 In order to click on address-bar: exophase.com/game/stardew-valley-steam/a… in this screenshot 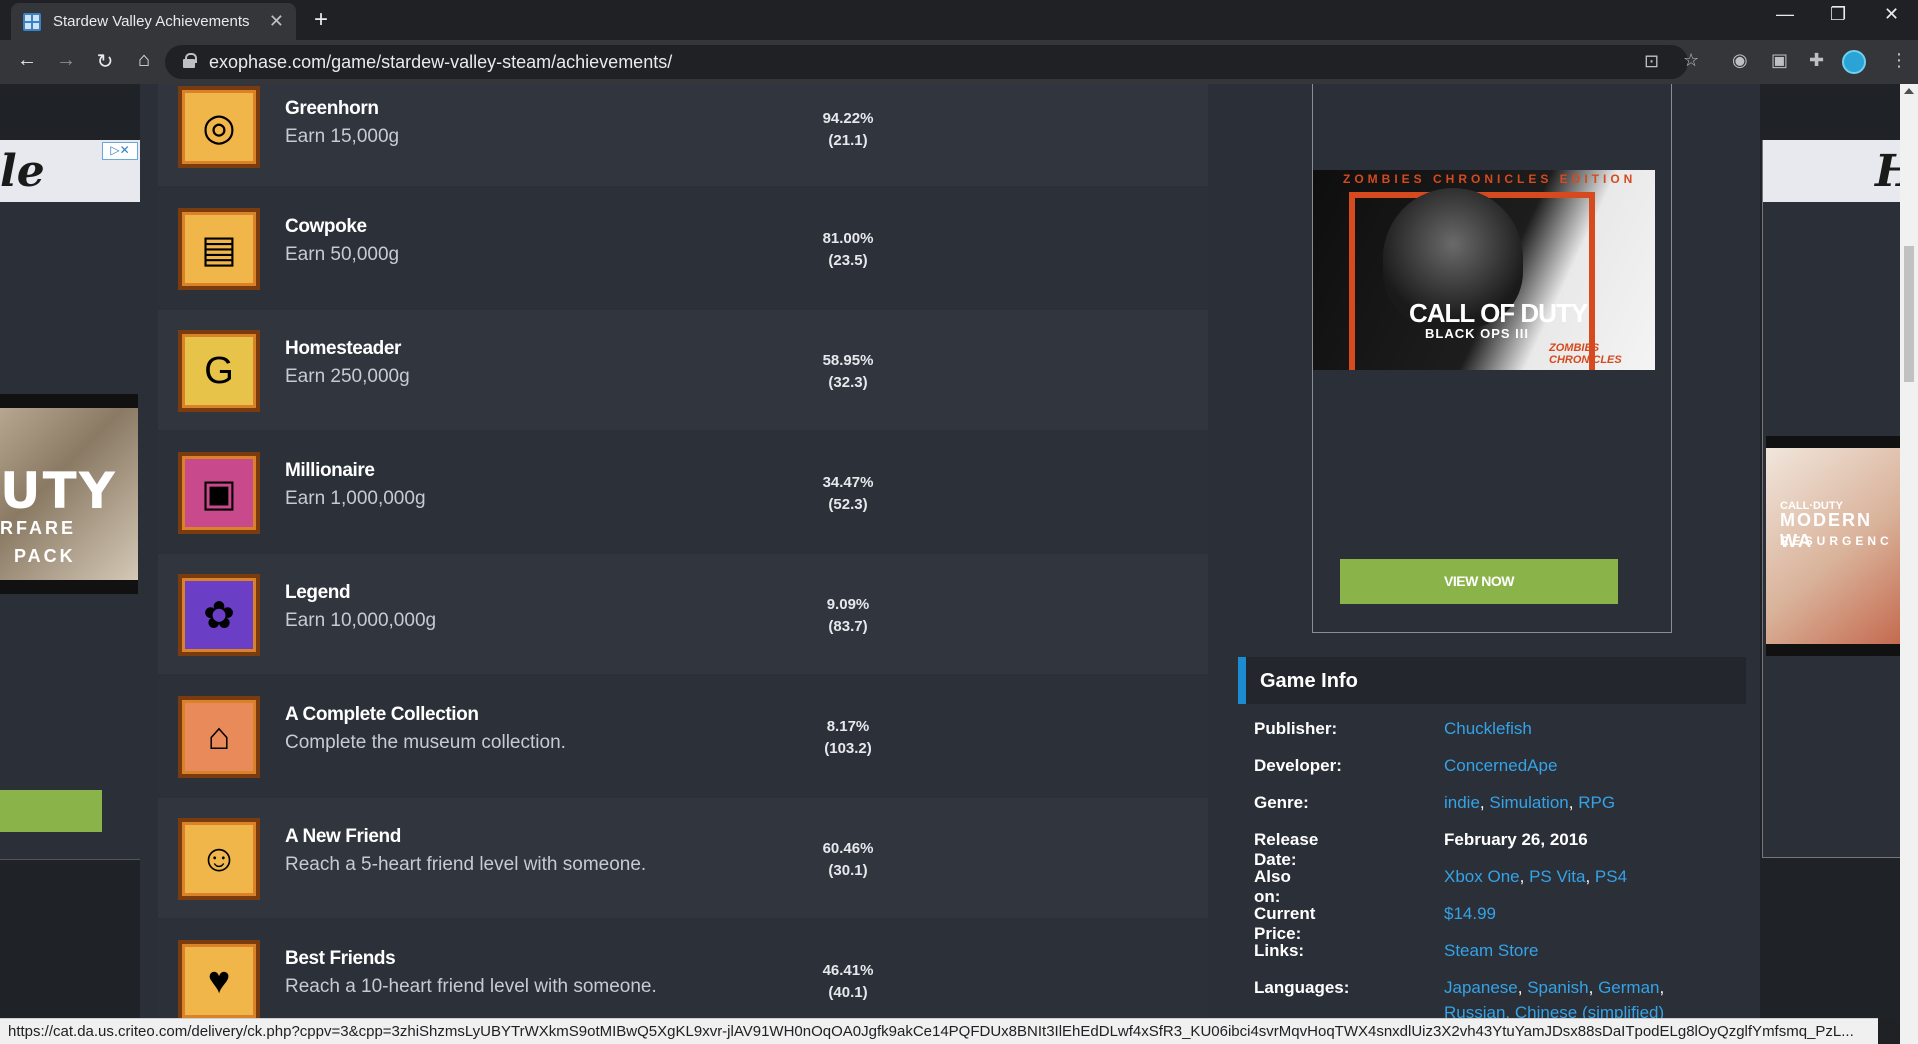, I will do `click(932, 62)`.